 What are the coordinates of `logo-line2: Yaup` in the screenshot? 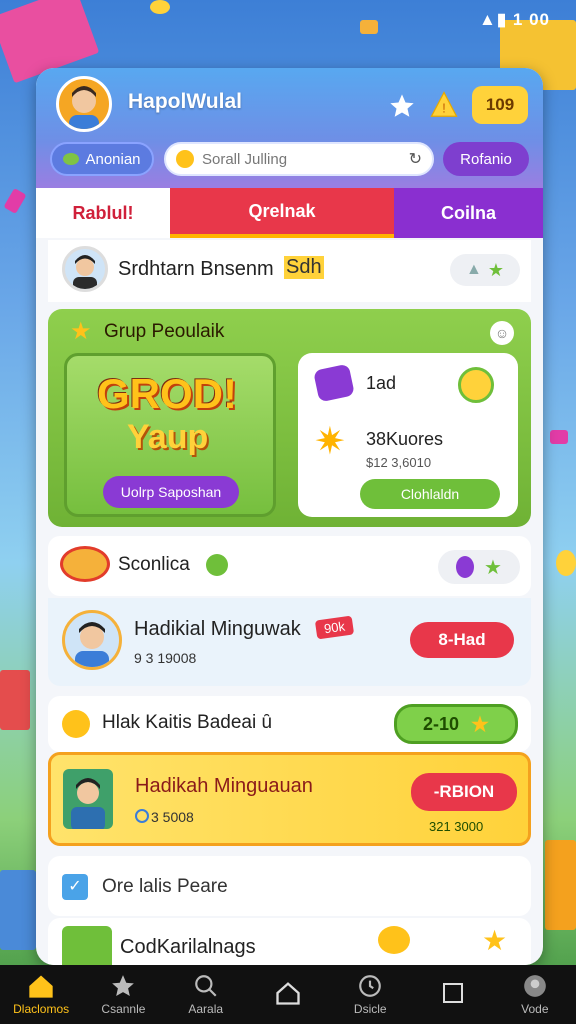 It's located at (168, 437).